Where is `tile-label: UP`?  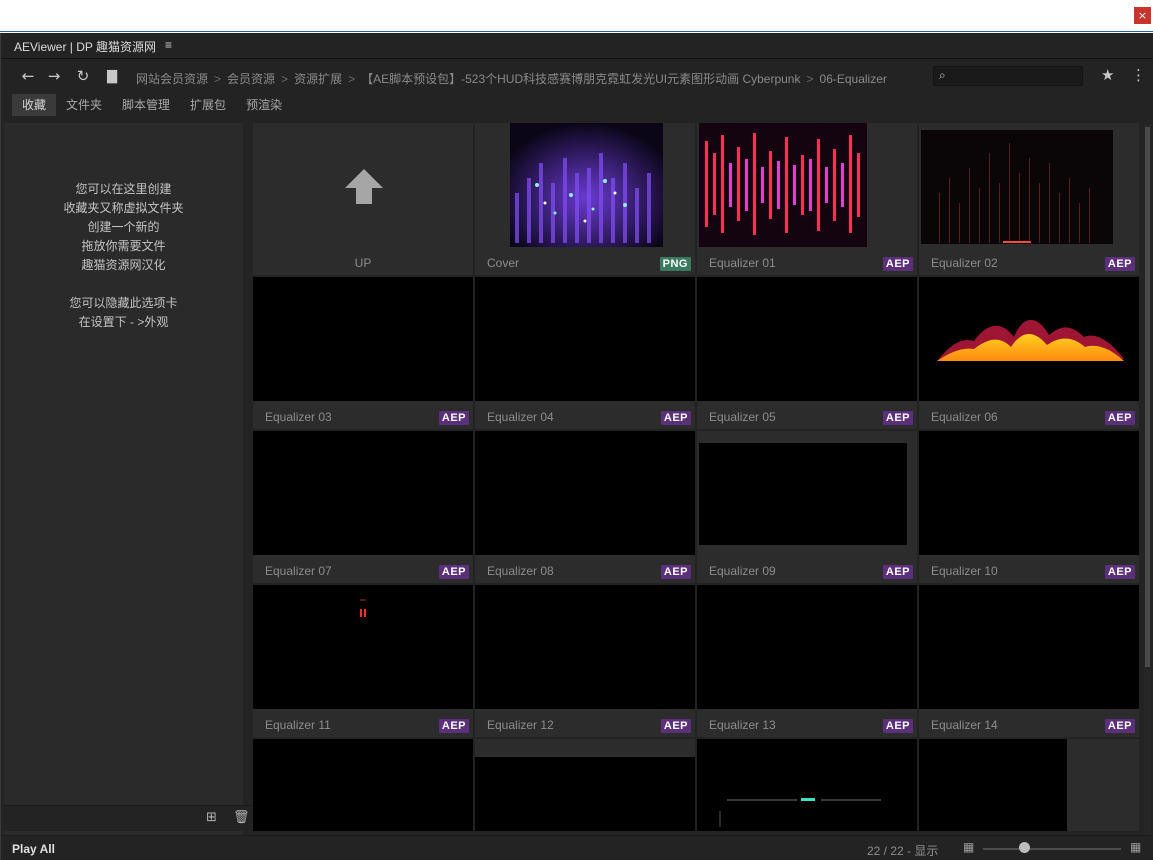 tile-label: UP is located at coordinates (363, 263).